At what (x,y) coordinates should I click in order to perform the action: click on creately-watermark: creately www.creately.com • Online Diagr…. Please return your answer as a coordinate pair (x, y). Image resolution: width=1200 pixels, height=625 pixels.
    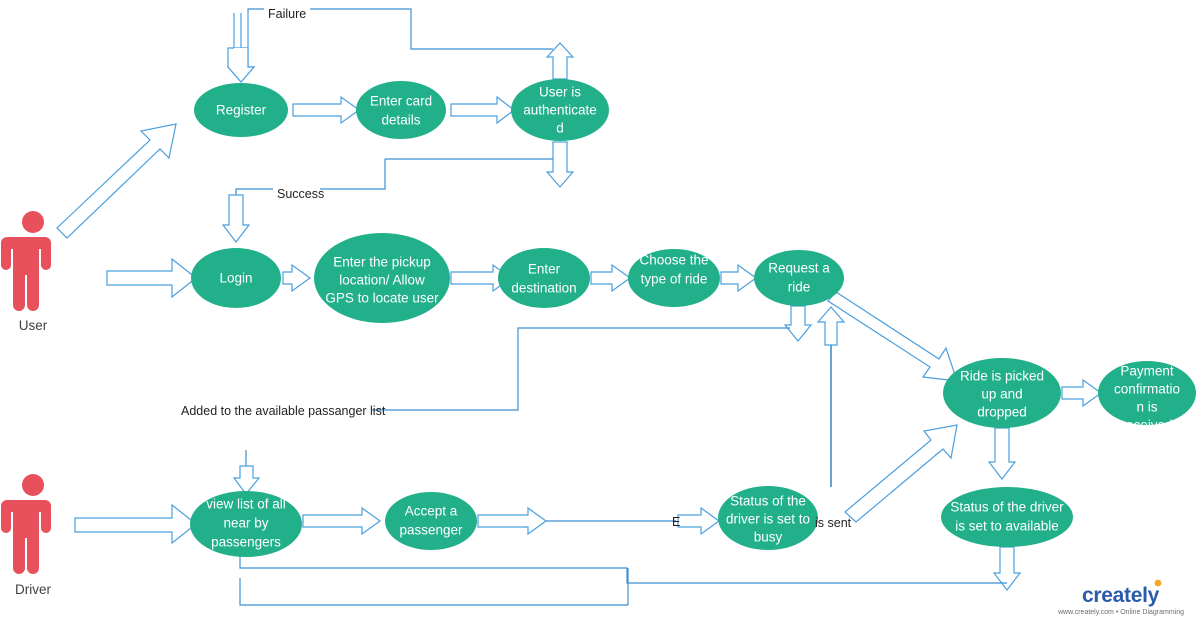
    Looking at the image, I should click on (1120, 597).